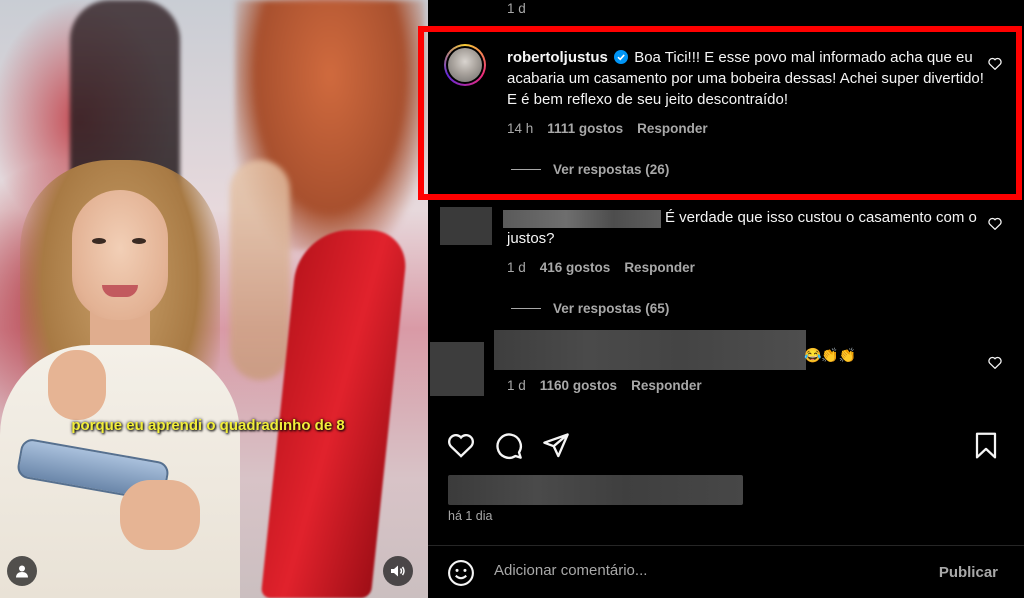 The image size is (1024, 598). What do you see at coordinates (575, 267) in the screenshot?
I see `comment-likes: 416 gostos` at bounding box center [575, 267].